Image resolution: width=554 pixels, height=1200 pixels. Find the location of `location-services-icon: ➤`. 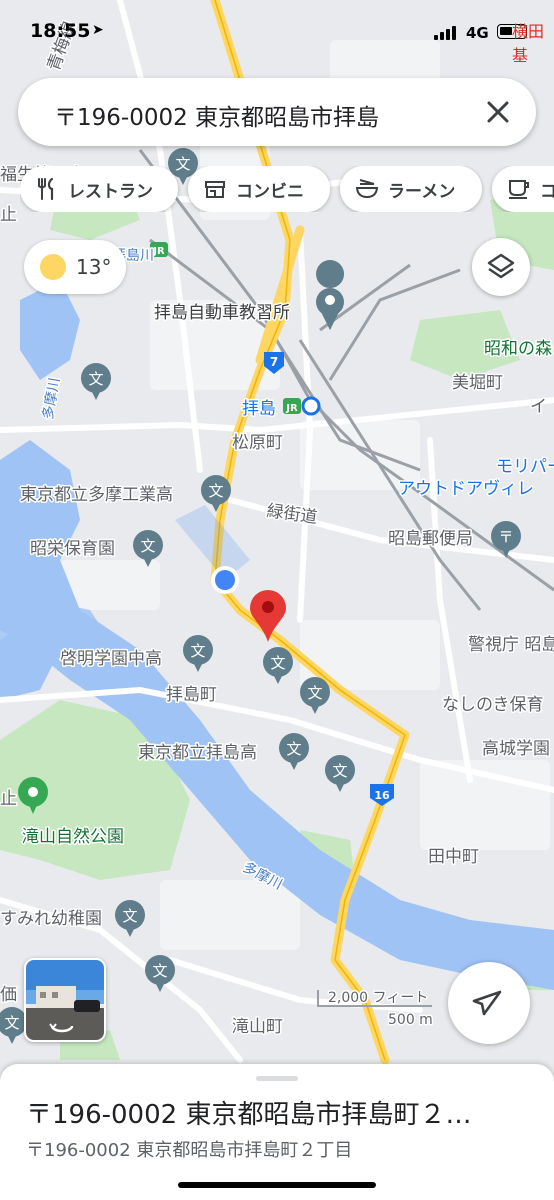

location-services-icon: ➤ is located at coordinates (98, 30).